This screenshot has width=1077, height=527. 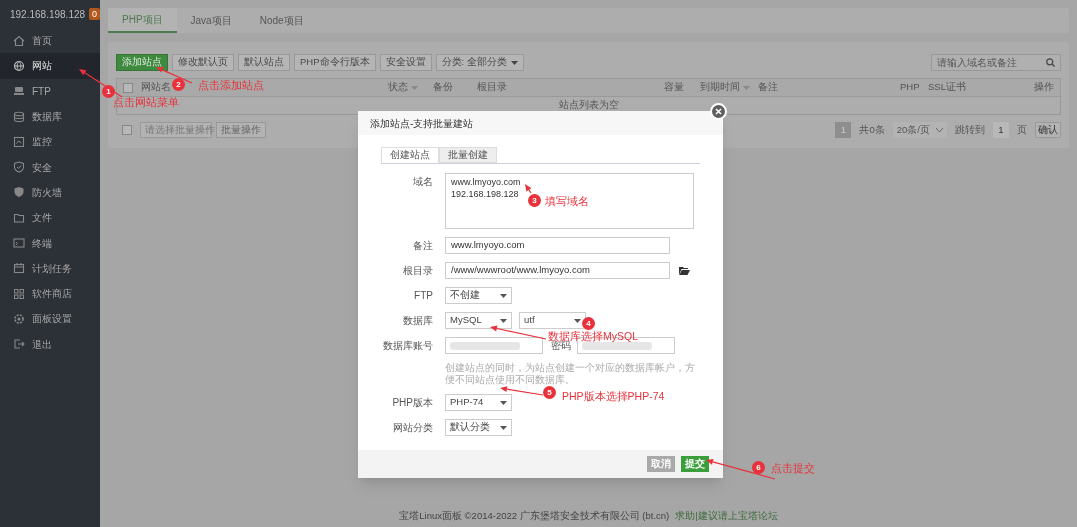 I want to click on page-size-value: 20条/页, so click(x=913, y=129).